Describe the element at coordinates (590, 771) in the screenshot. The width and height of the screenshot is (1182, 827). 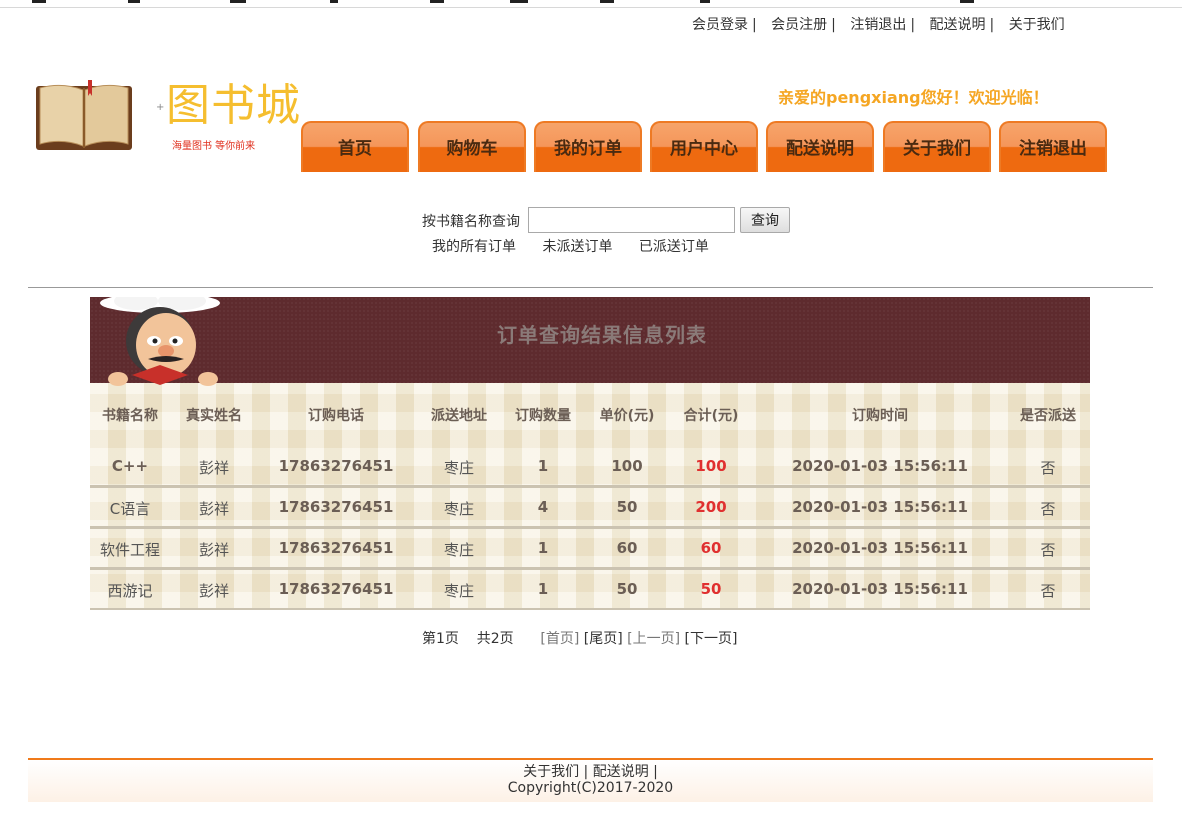
I see `footer-links: 关于我们 | 配送说明 |` at that location.